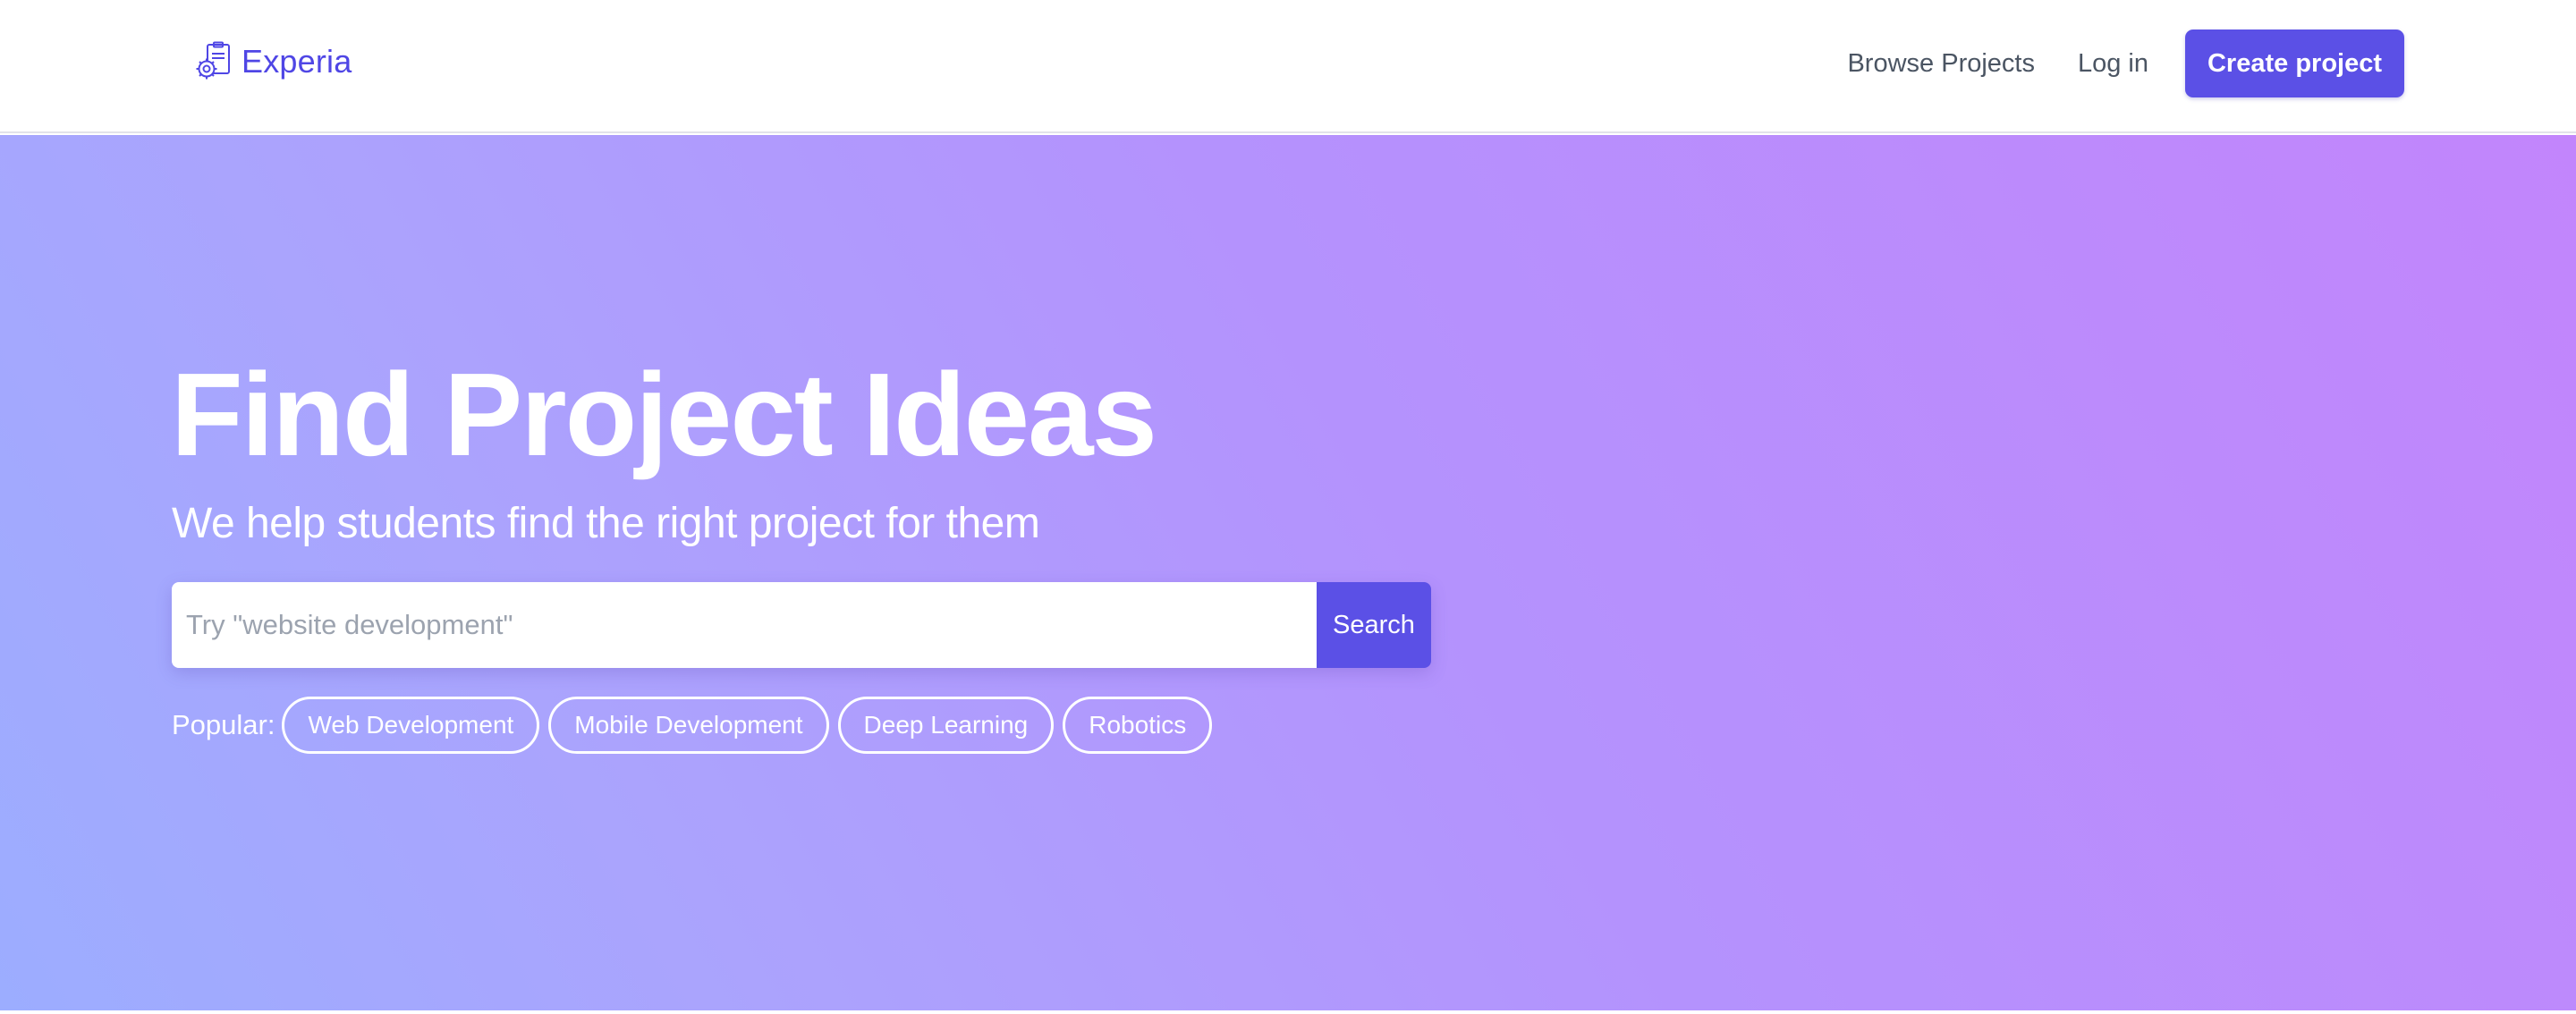 The width and height of the screenshot is (2576, 1014). I want to click on search-button: Search, so click(1374, 625).